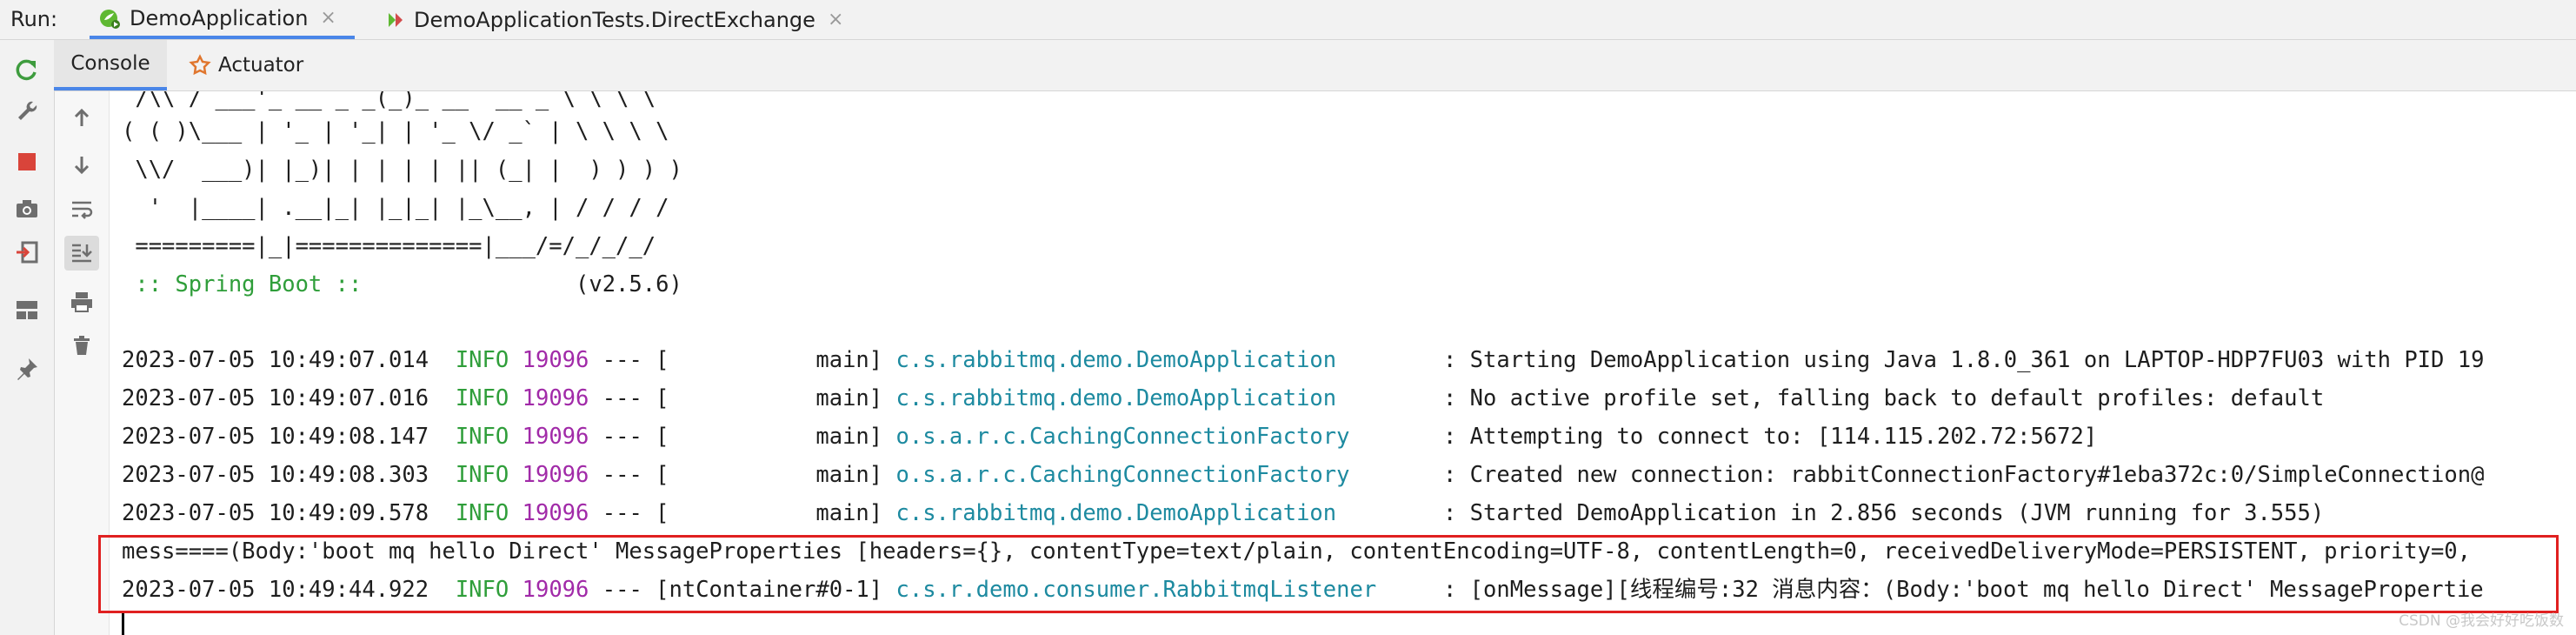  Describe the element at coordinates (27, 309) in the screenshot. I see `layout-icon` at that location.